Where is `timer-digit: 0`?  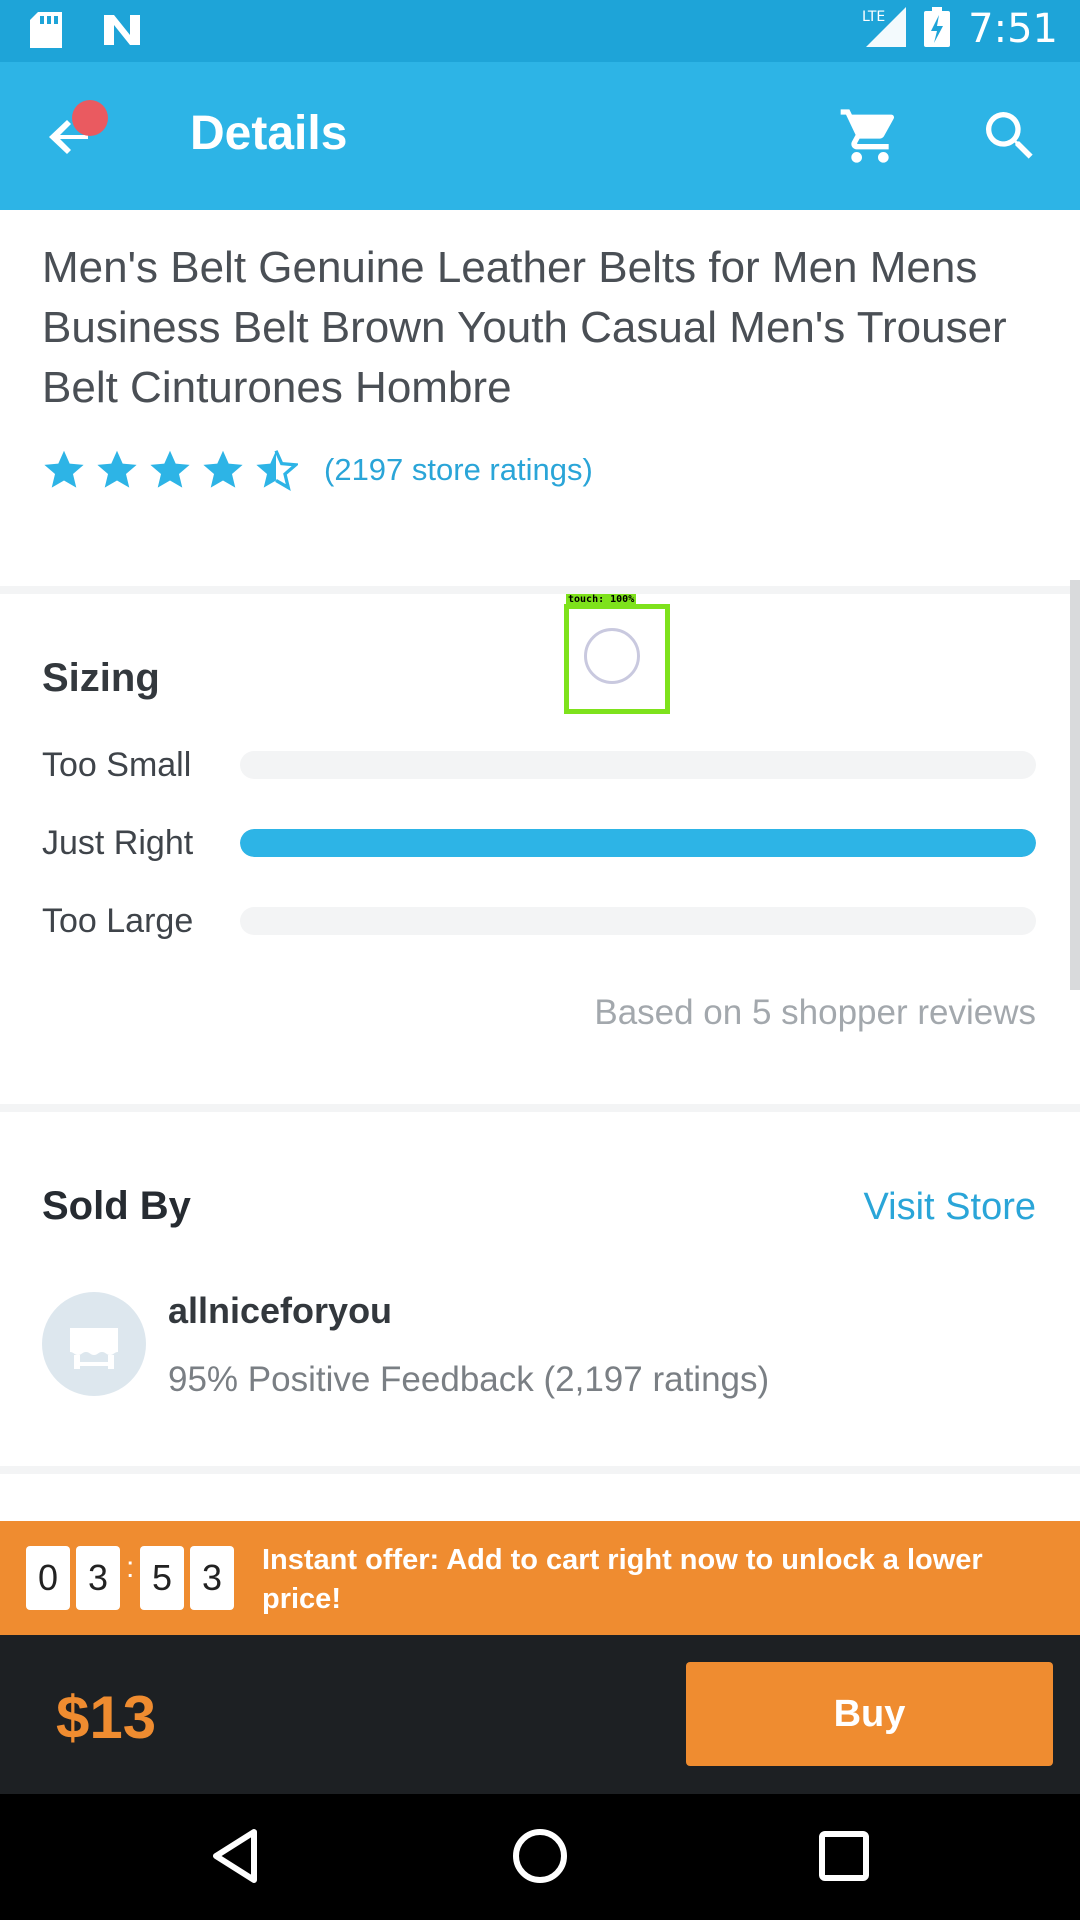
timer-digit: 0 is located at coordinates (48, 1578).